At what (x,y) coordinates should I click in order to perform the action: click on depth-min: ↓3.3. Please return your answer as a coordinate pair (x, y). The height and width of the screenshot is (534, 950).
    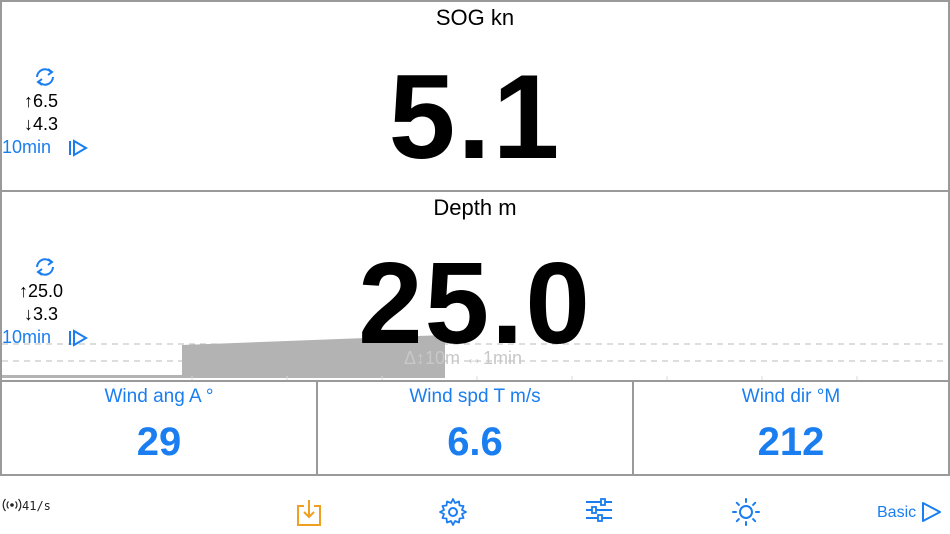
    Looking at the image, I should click on (41, 314).